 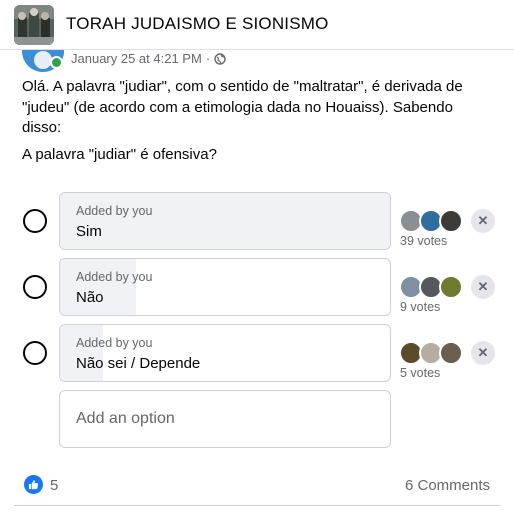 I want to click on globe-icon, so click(x=220, y=58).